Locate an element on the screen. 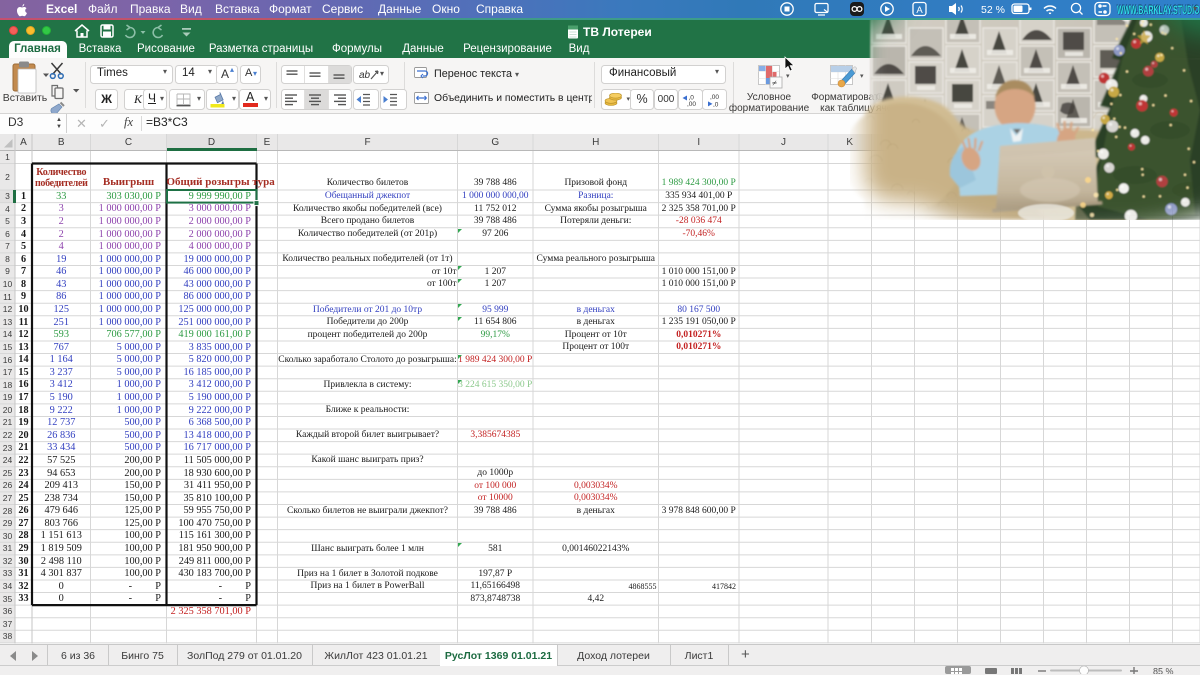  svg-text: 52 % is located at coordinates (993, 10).